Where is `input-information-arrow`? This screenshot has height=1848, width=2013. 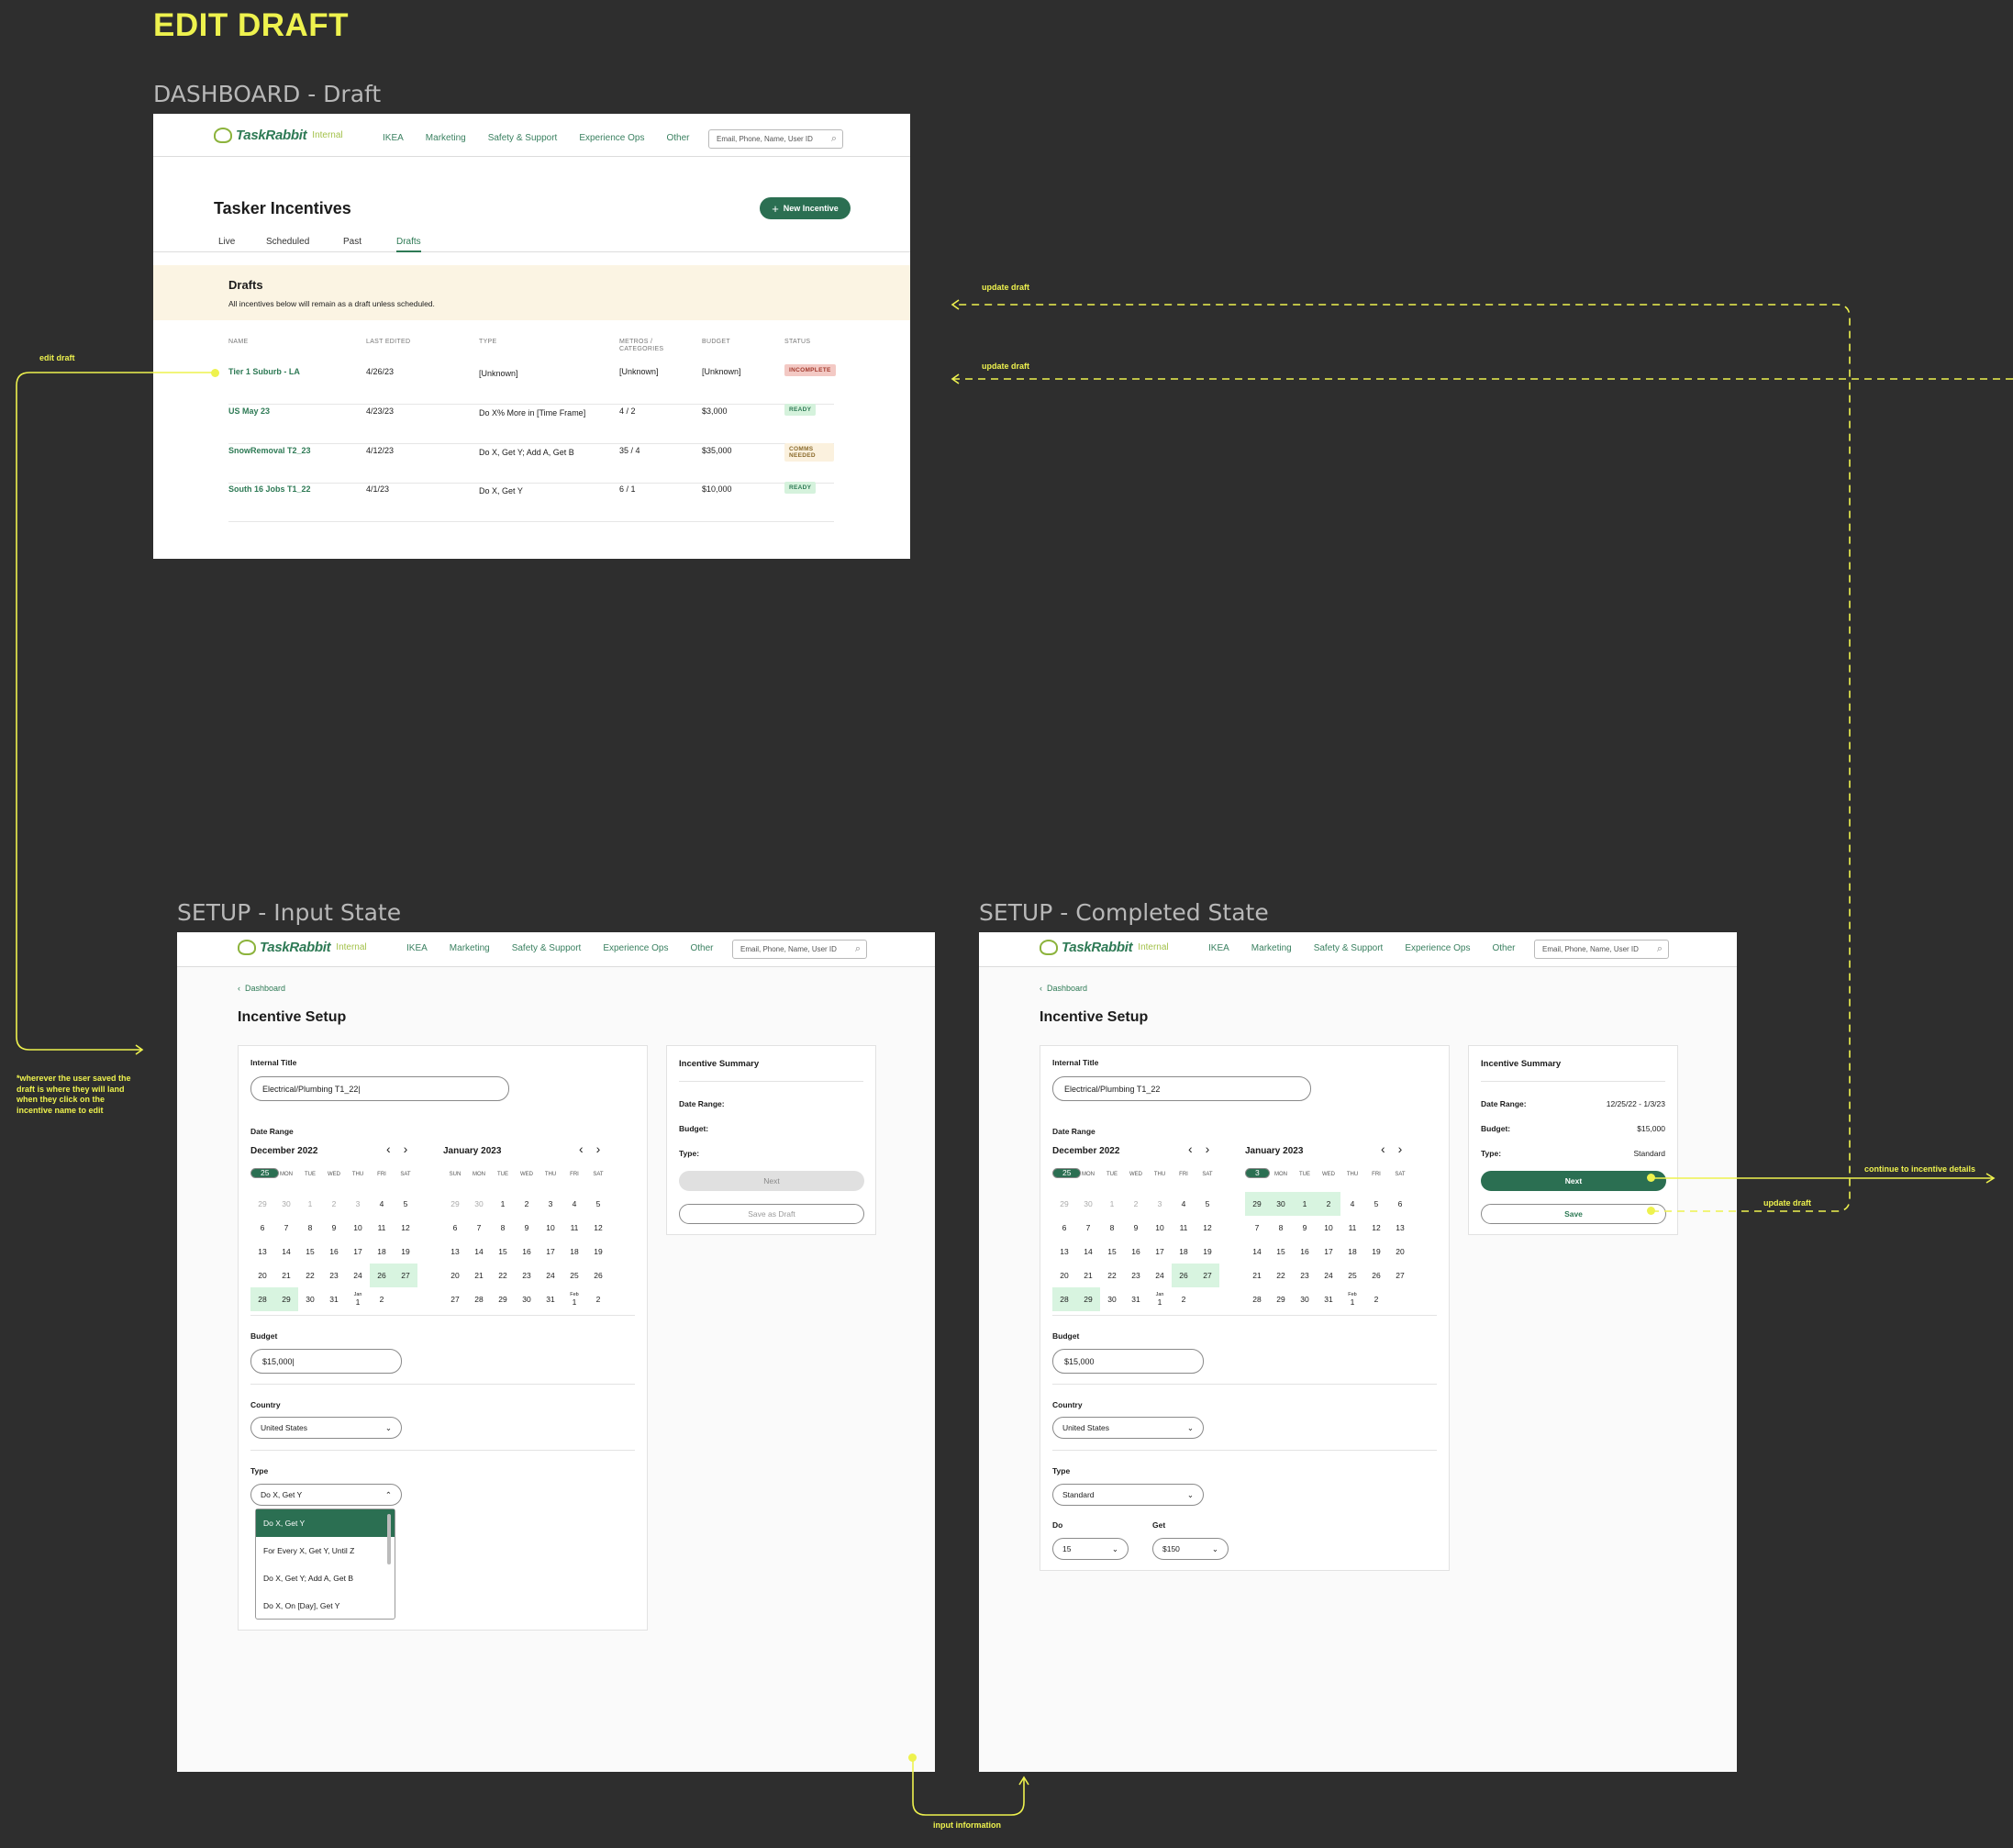
input-information-arrow is located at coordinates (968, 1787).